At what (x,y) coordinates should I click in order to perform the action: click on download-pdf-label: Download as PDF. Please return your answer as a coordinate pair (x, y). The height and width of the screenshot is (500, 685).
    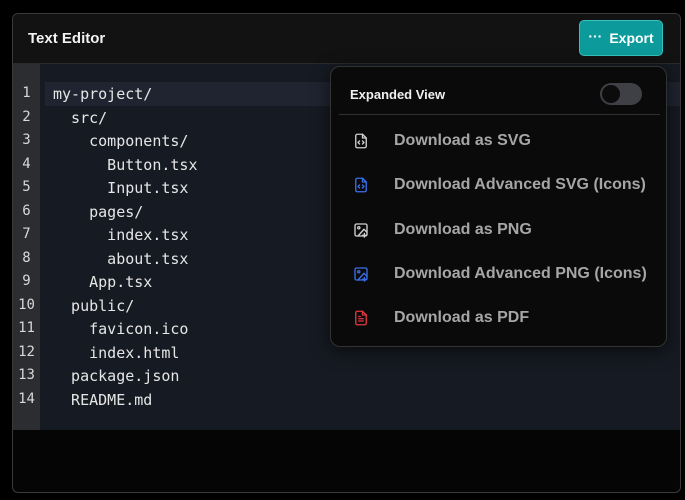
    Looking at the image, I should click on (462, 317).